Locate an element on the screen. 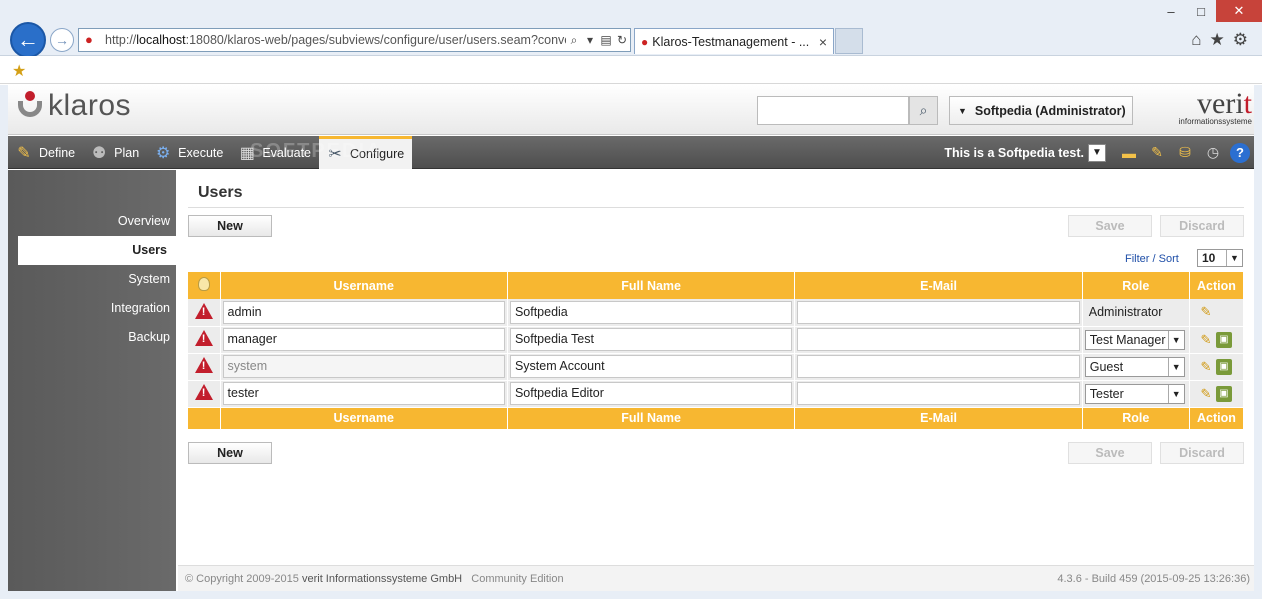 This screenshot has height=599, width=1262. edit-notes-icon: ✎ is located at coordinates (1157, 153).